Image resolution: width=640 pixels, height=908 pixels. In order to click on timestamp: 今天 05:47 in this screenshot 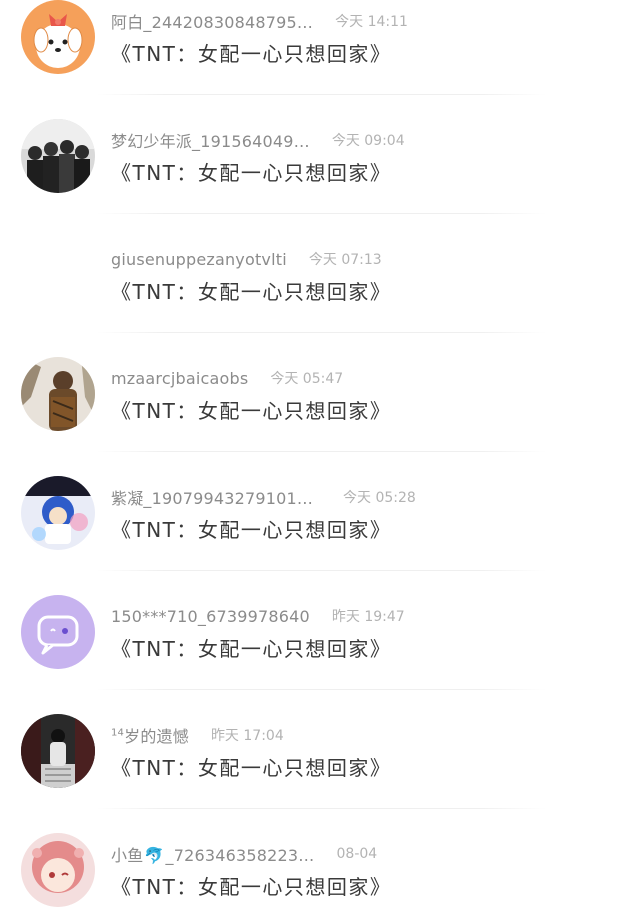, I will do `click(307, 379)`.